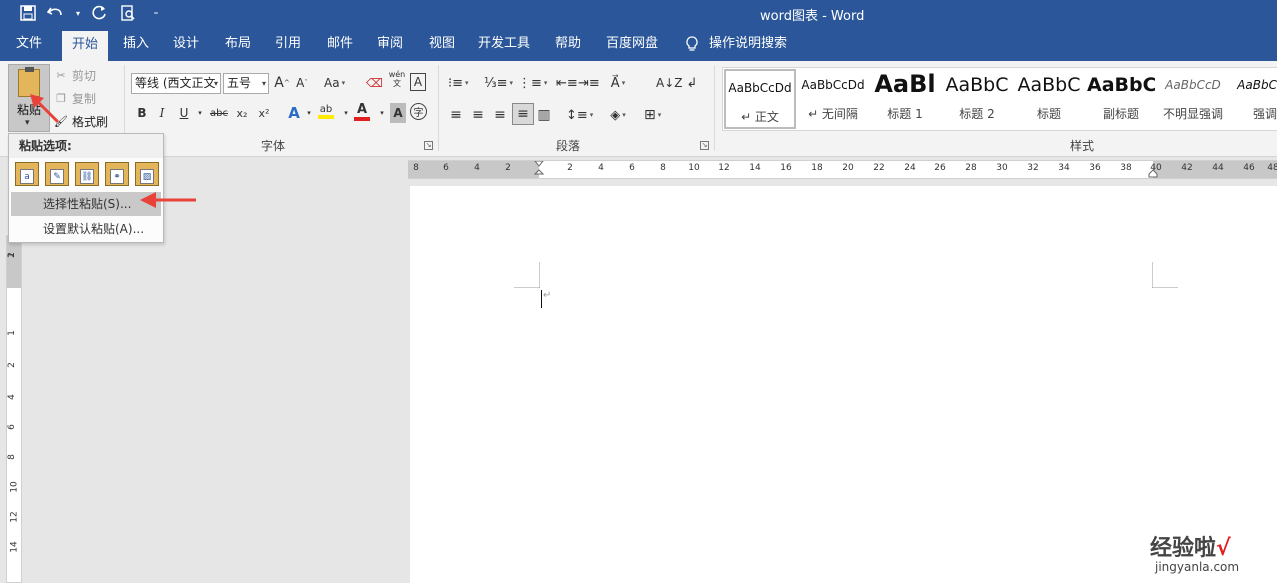 The image size is (1277, 583). What do you see at coordinates (428, 145) in the screenshot?
I see `font-dialog-launcher-icon: ↘` at bounding box center [428, 145].